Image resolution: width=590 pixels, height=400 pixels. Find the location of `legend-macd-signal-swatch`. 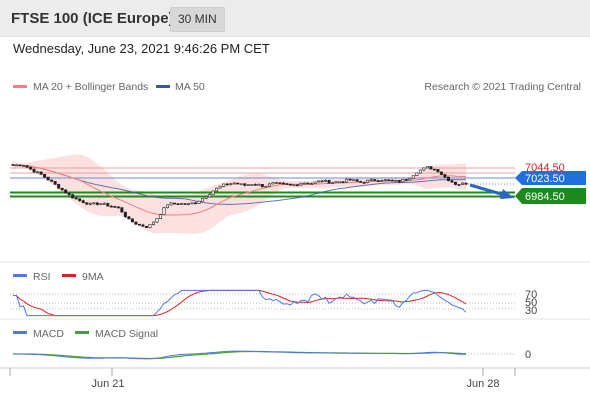

legend-macd-signal-swatch is located at coordinates (82, 332).